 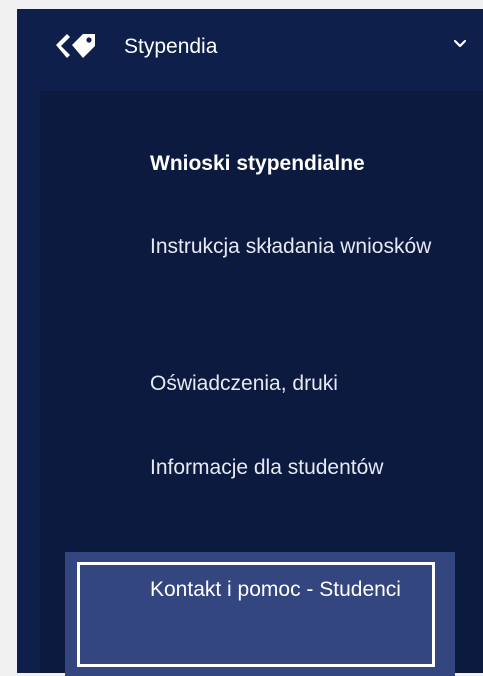 I want to click on menu-item-label: Informacje dla studentów, so click(x=267, y=467).